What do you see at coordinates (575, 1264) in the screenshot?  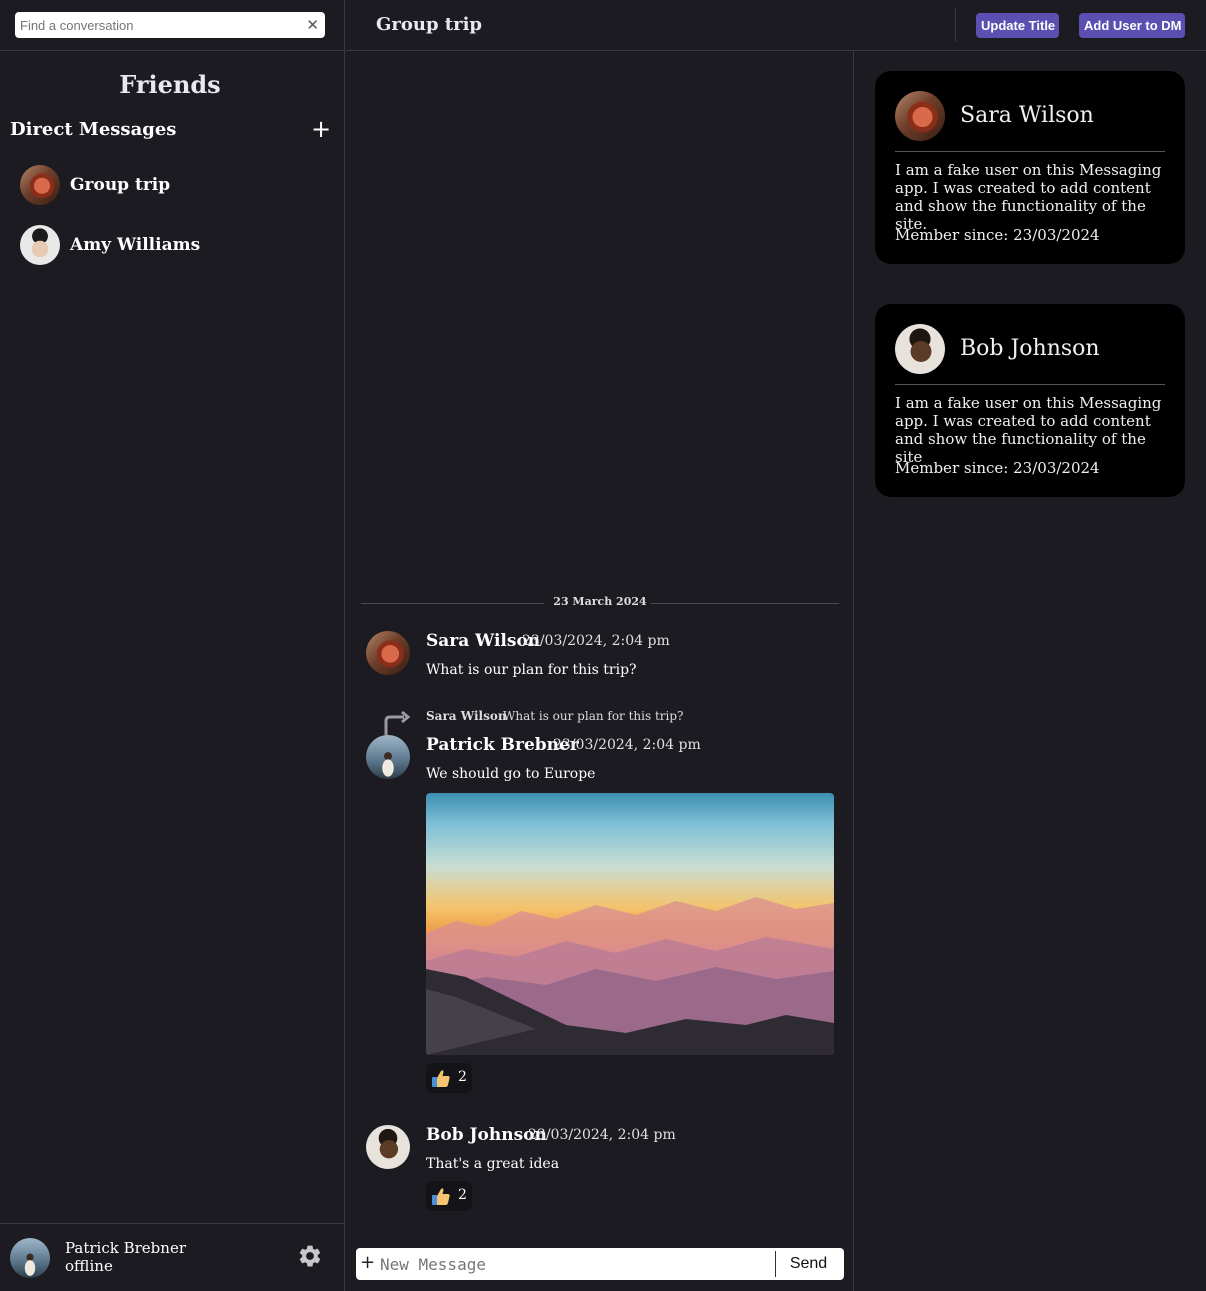 I see `message-input` at bounding box center [575, 1264].